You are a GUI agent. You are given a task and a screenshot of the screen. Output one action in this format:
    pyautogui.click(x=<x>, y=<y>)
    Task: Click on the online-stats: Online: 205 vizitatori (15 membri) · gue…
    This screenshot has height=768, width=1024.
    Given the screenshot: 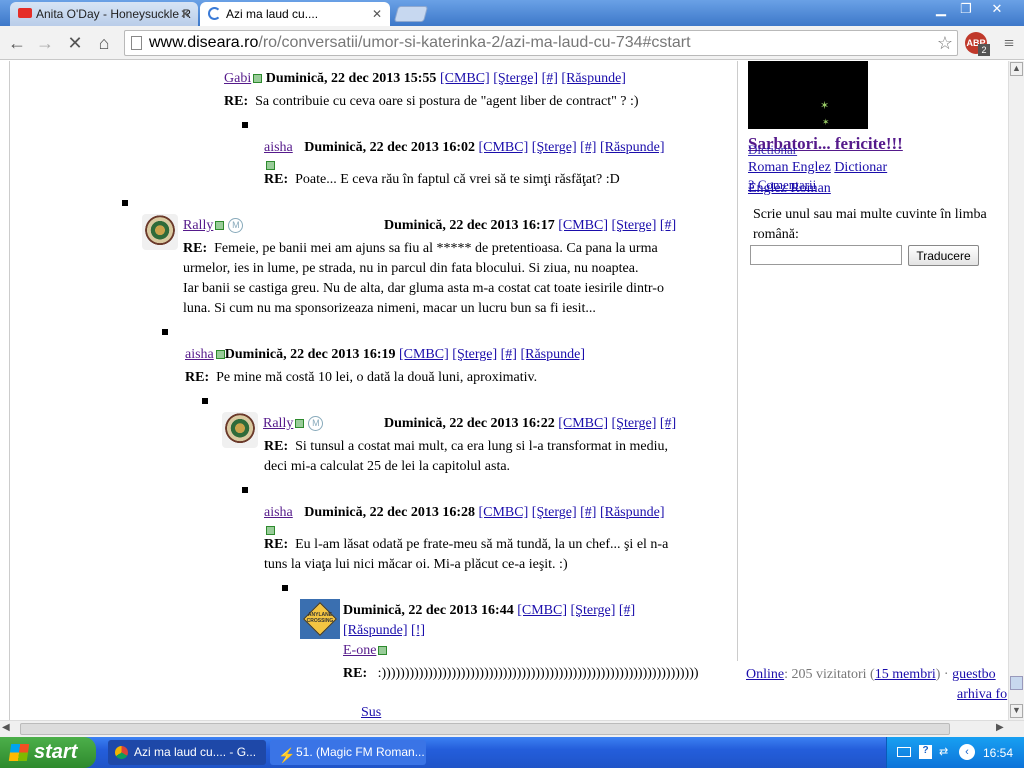 What is the action you would take?
    pyautogui.click(x=871, y=675)
    